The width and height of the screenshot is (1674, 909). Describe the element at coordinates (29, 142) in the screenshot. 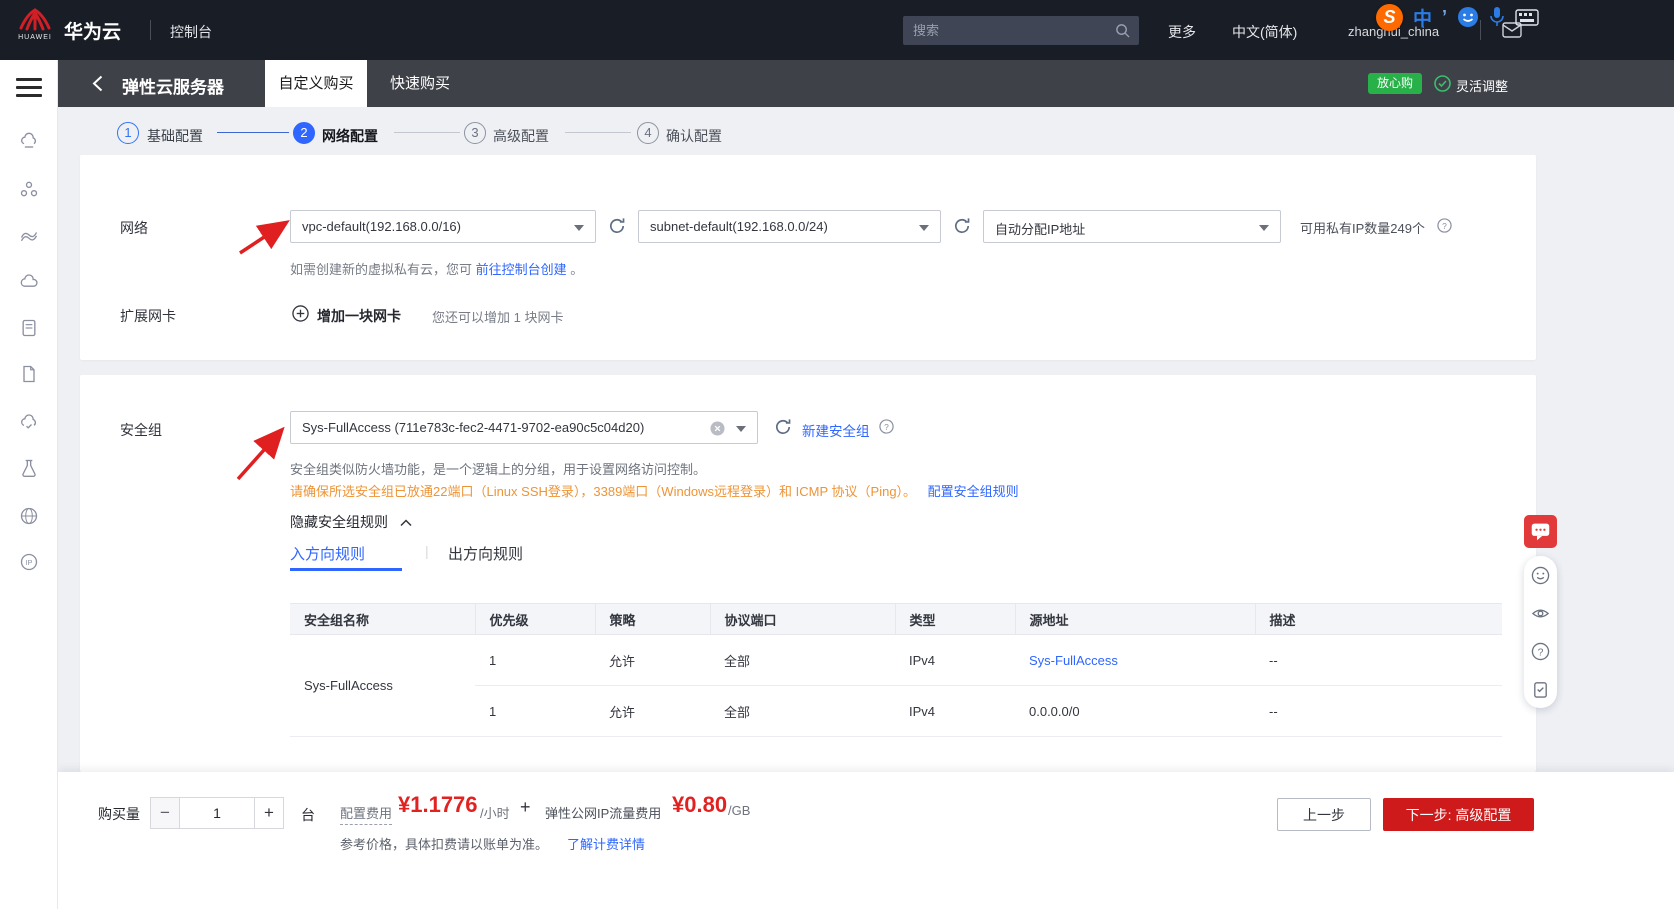

I see `sidebar-cloud-server-icon` at that location.